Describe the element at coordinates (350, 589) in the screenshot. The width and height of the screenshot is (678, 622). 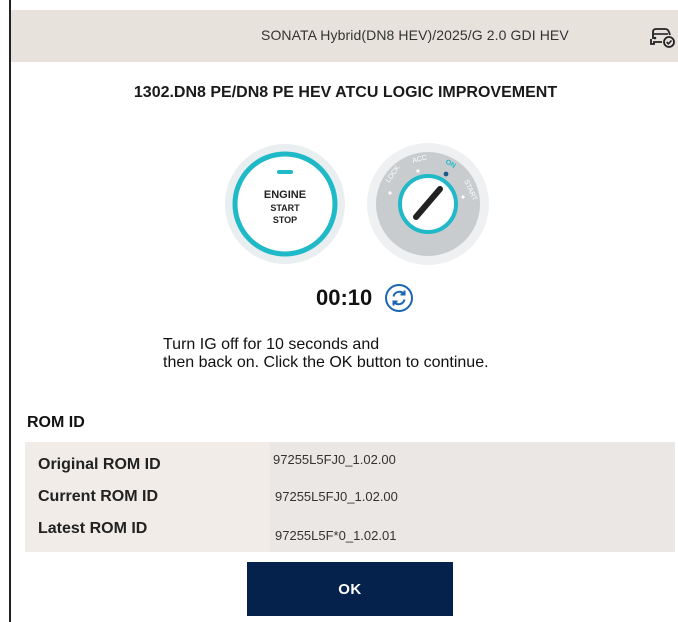
I see `ok-button: OK` at that location.